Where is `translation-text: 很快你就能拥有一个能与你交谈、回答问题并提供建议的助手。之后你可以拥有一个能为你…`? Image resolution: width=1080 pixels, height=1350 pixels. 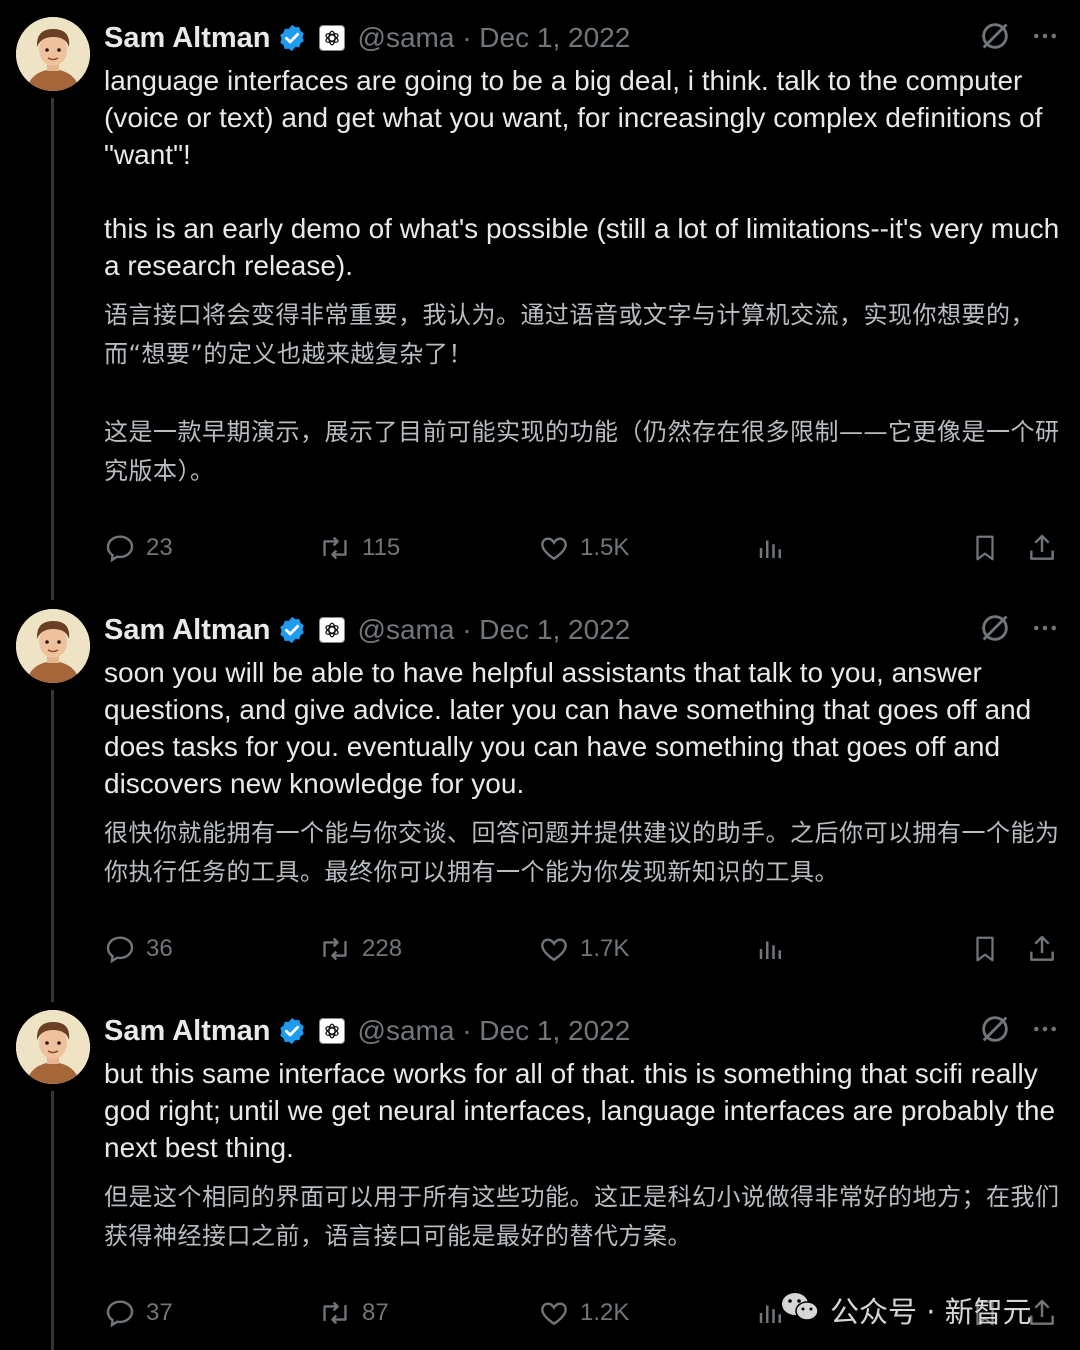
translation-text: 很快你就能拥有一个能与你交谈、回答问题并提供建议的助手。之后你可以拥有一个能为你… is located at coordinates (584, 853).